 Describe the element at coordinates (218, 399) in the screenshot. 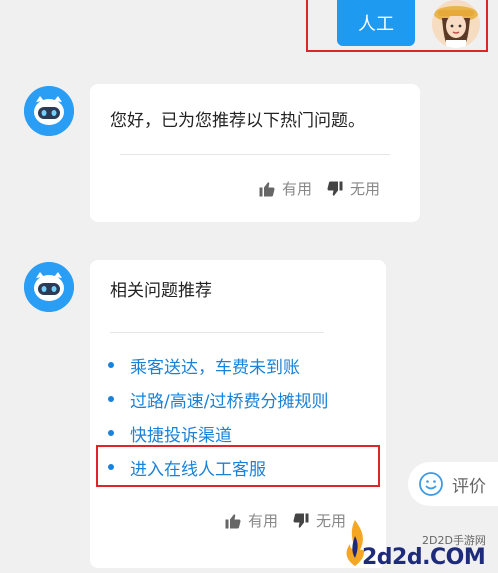

I see `recommendation-link: 过路/高速/过桥费分摊规则` at that location.